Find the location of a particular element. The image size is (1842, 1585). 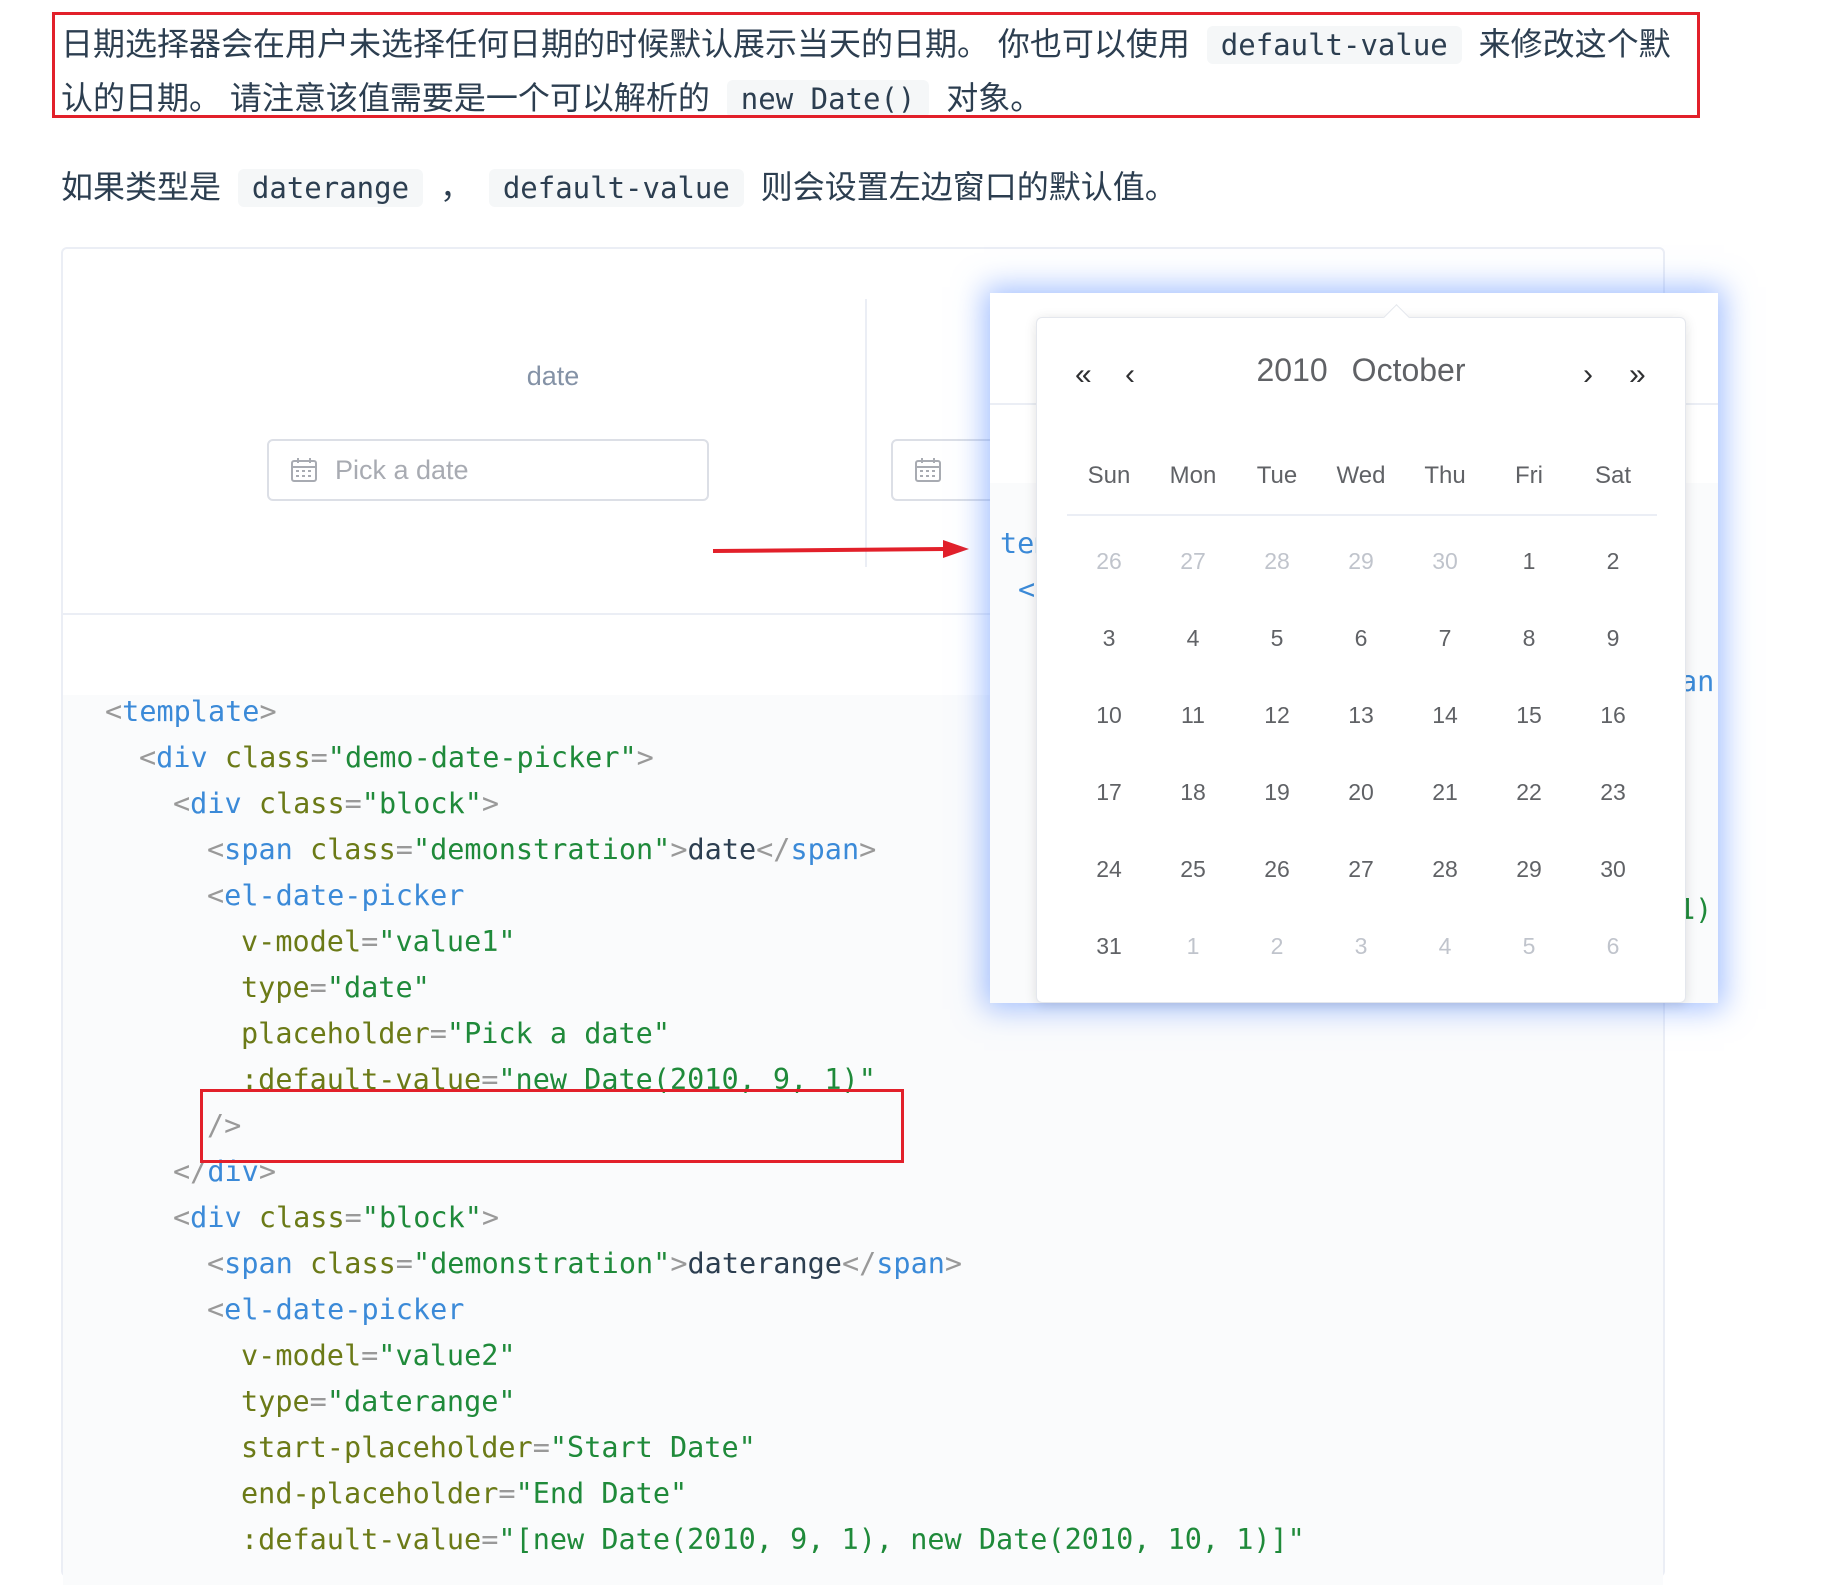

date-cell: 21 is located at coordinates (1445, 815).